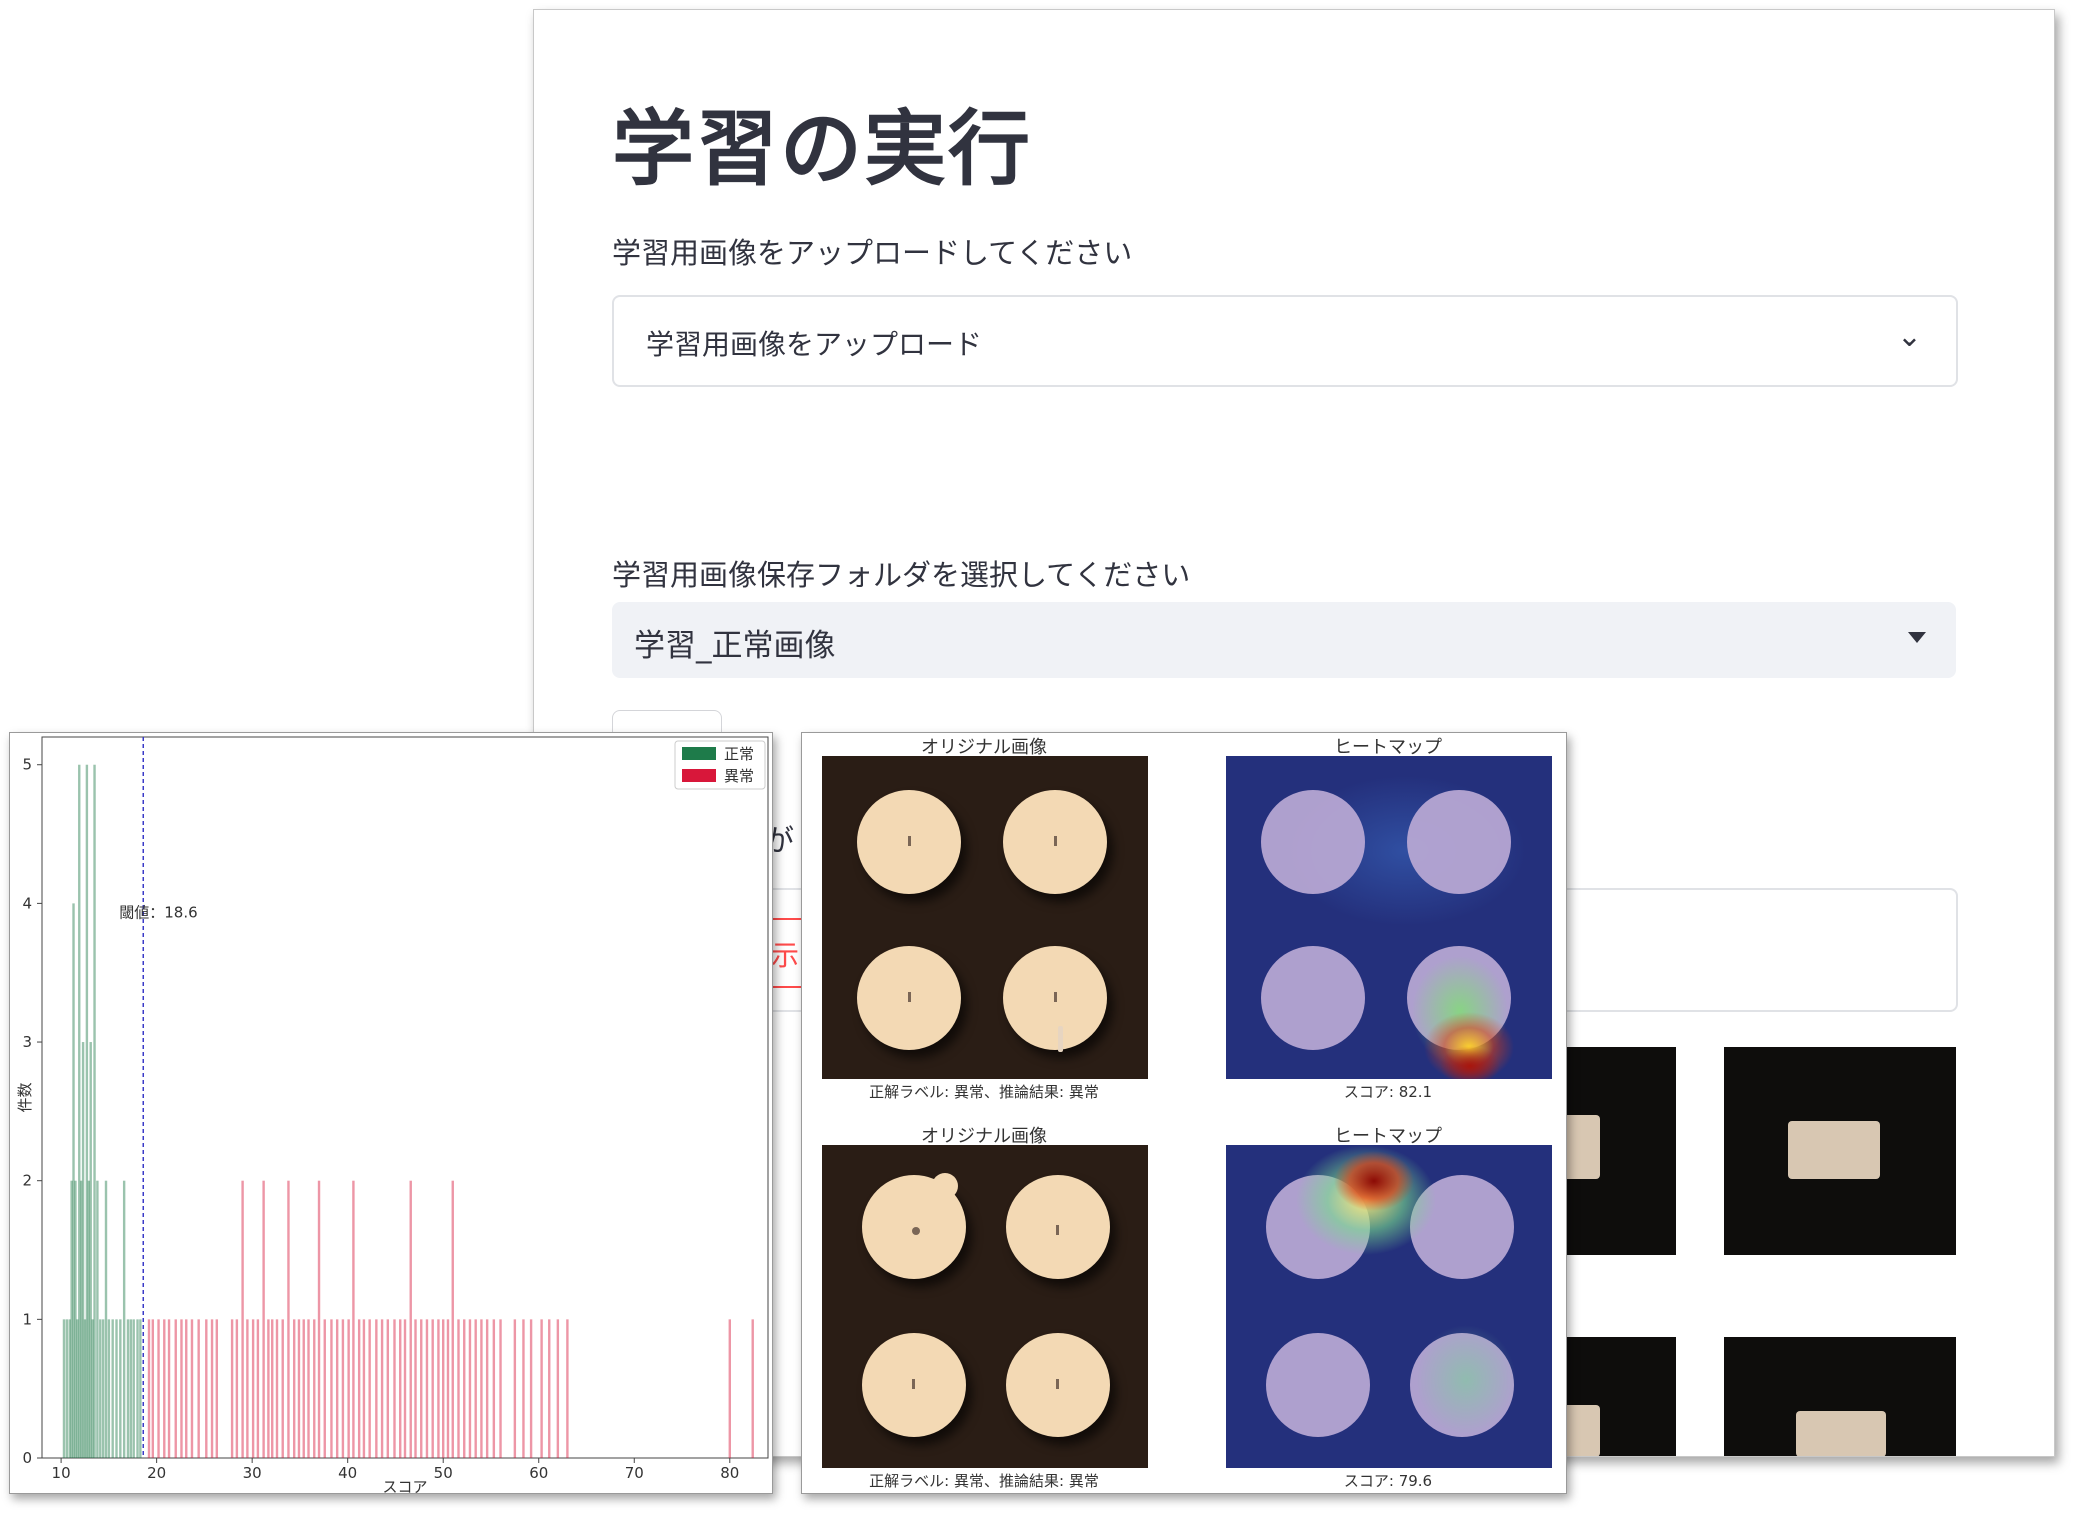 The height and width of the screenshot is (1520, 2083). Describe the element at coordinates (739, 754) in the screenshot. I see `legend-label-normal: 正常` at that location.